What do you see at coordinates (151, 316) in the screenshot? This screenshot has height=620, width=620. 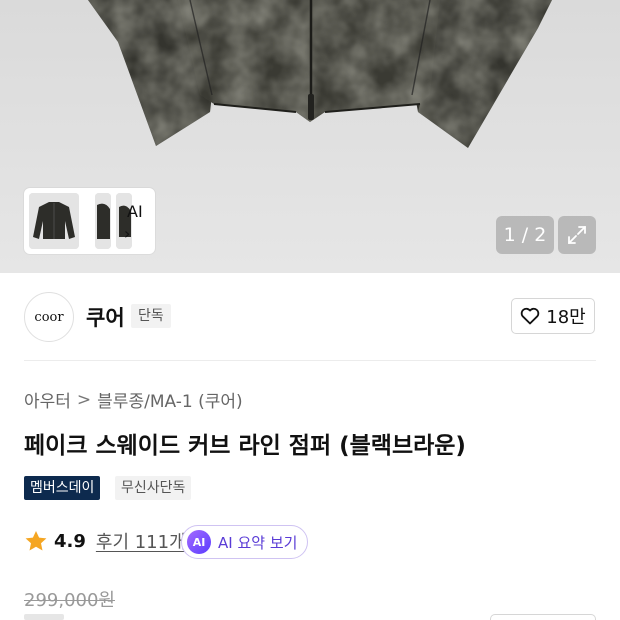 I see `exclusive-badge: 단독` at bounding box center [151, 316].